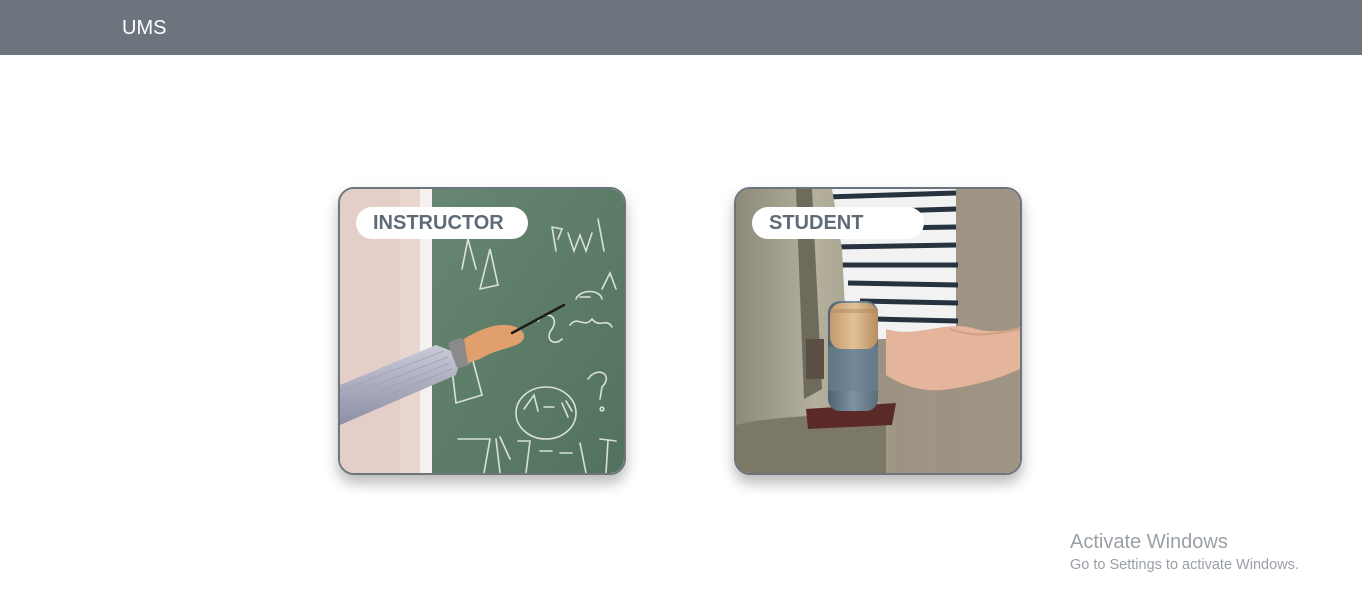  Describe the element at coordinates (878, 331) in the screenshot. I see `student-card: STUDENT` at that location.